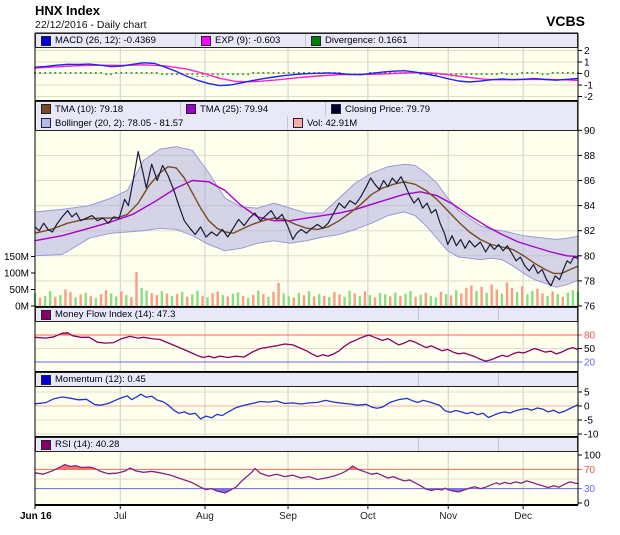 The image size is (620, 535). I want to click on svg-text: -2, so click(588, 97).